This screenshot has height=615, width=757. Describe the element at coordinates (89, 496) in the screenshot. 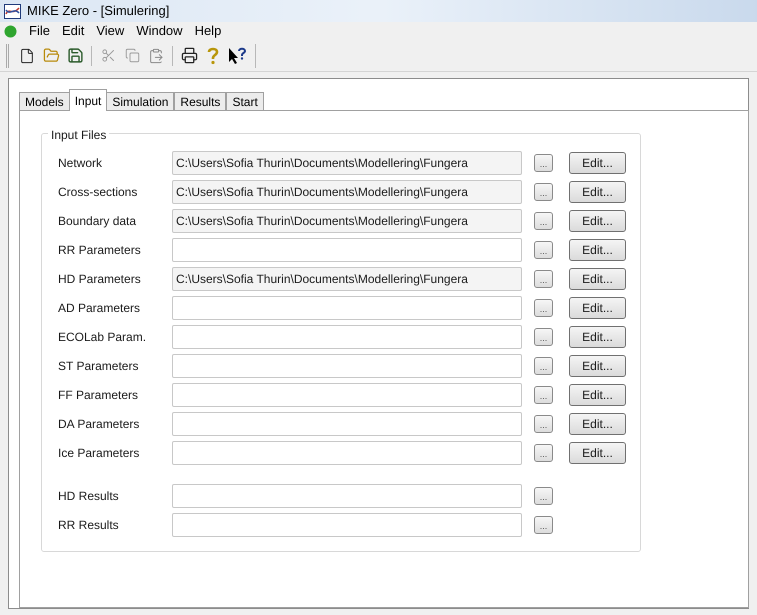

I see `field-label: HD Results` at that location.